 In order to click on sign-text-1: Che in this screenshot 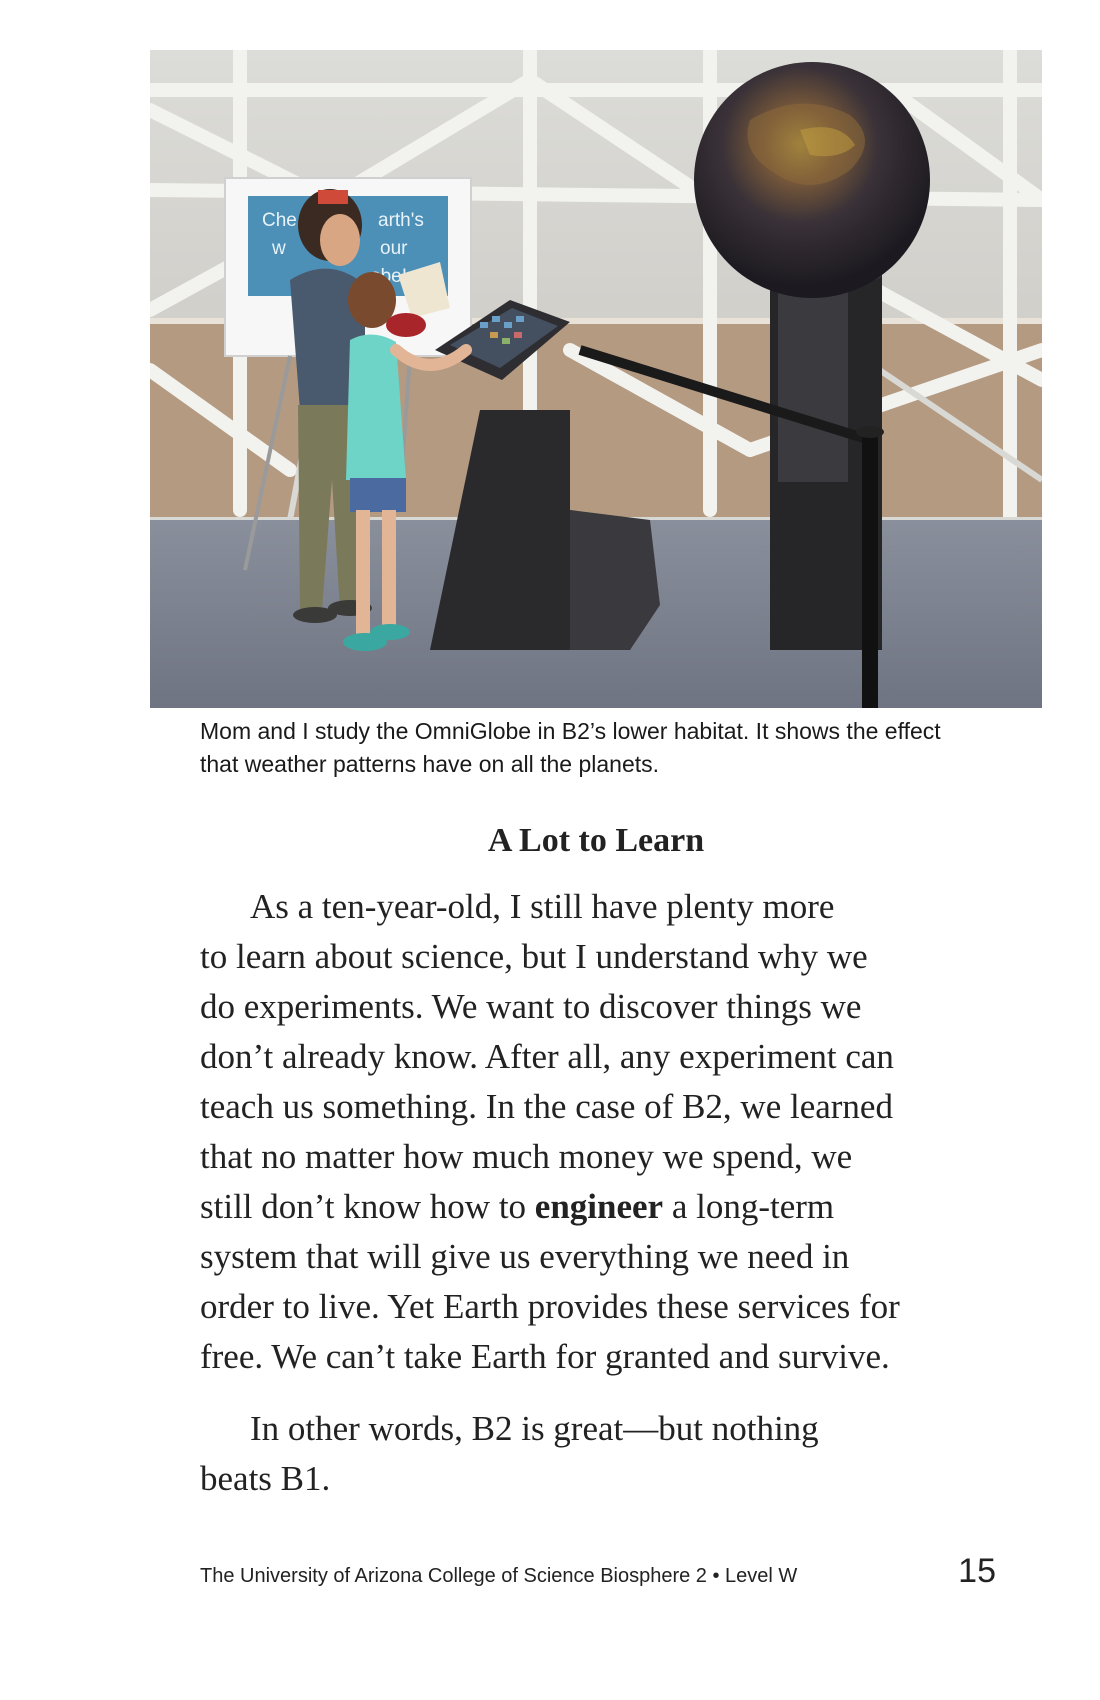, I will do `click(279, 220)`.